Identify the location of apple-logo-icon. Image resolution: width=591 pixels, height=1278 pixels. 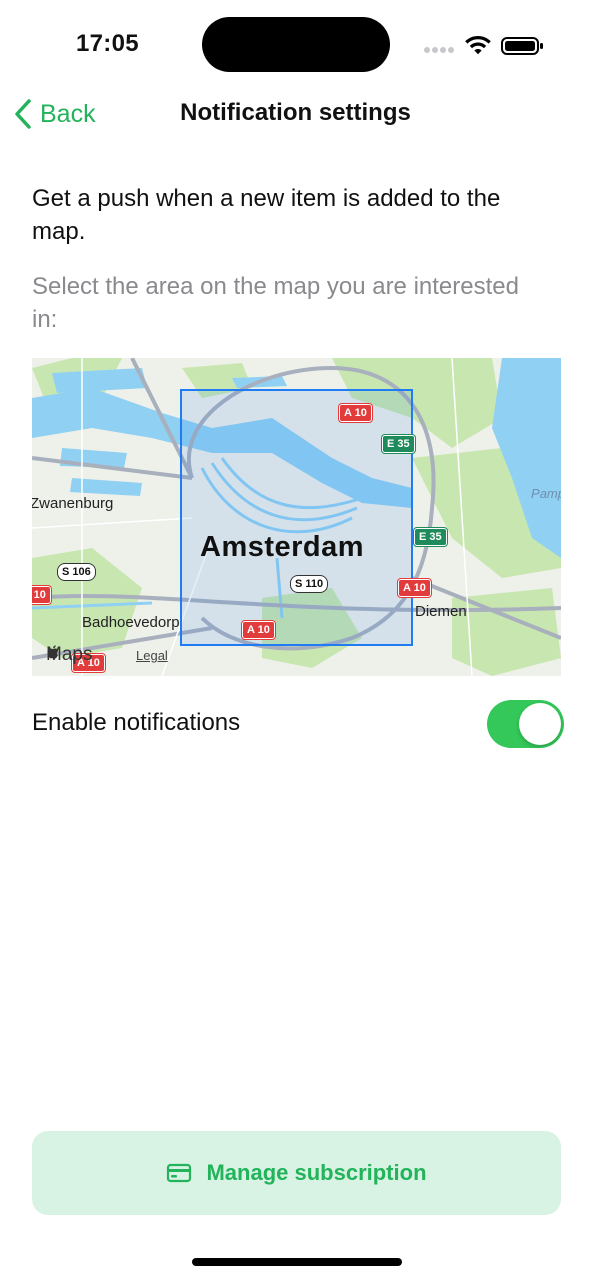
(52, 652).